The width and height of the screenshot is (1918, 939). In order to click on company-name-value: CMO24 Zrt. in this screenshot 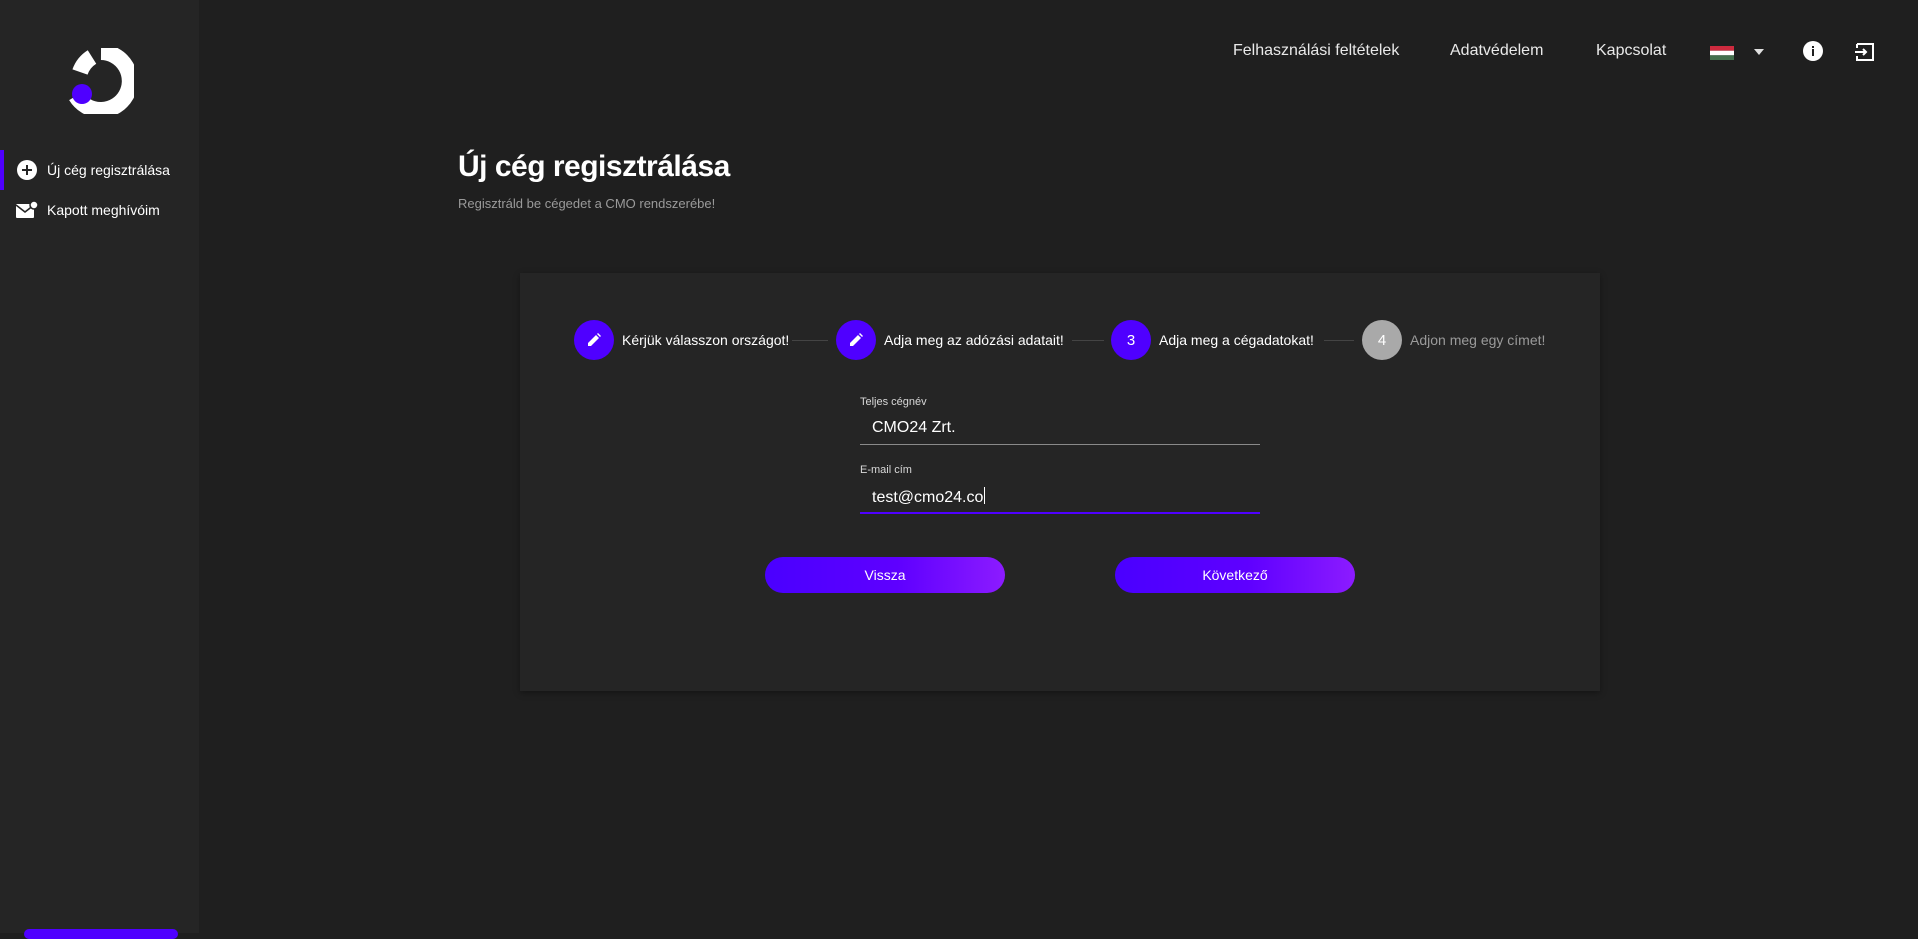, I will do `click(914, 427)`.